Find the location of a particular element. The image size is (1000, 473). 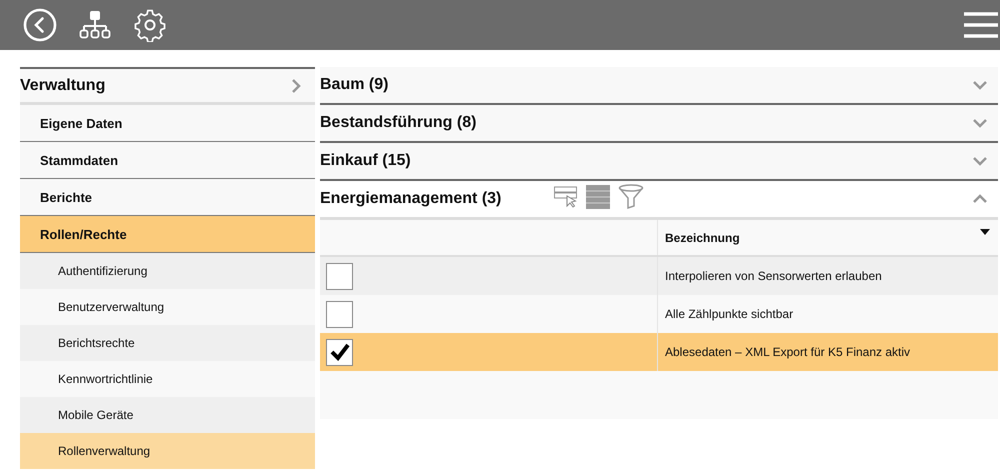

table-cell-text: Ablesedaten – XML Export für K5 Finanz aktiv is located at coordinates (788, 352).